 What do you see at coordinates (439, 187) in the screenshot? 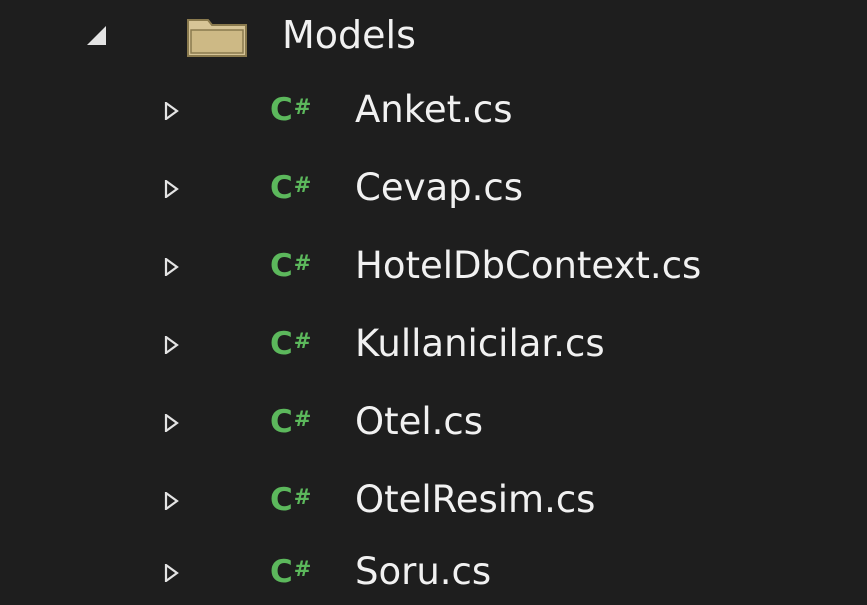
I see `file-label: Cevap.cs` at bounding box center [439, 187].